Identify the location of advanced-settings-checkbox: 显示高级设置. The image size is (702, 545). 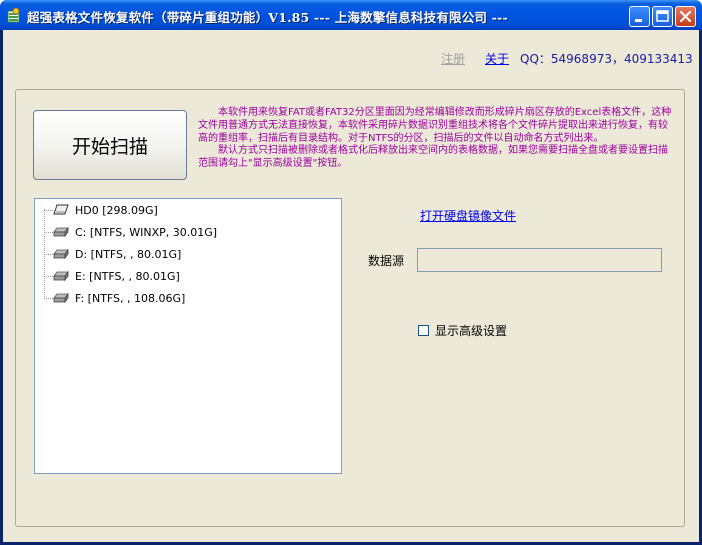
(462, 330).